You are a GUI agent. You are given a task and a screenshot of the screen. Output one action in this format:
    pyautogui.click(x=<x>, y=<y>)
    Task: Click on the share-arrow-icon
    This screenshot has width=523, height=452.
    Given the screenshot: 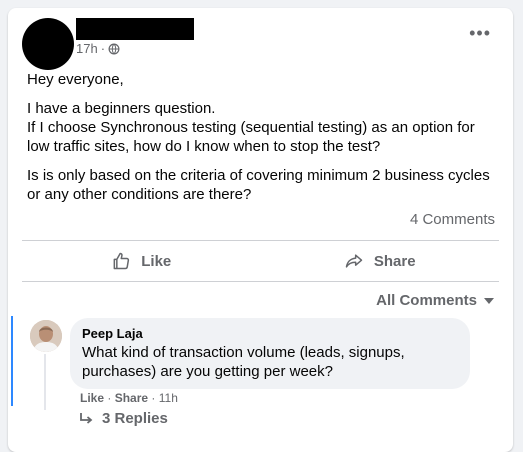 What is the action you would take?
    pyautogui.click(x=354, y=261)
    